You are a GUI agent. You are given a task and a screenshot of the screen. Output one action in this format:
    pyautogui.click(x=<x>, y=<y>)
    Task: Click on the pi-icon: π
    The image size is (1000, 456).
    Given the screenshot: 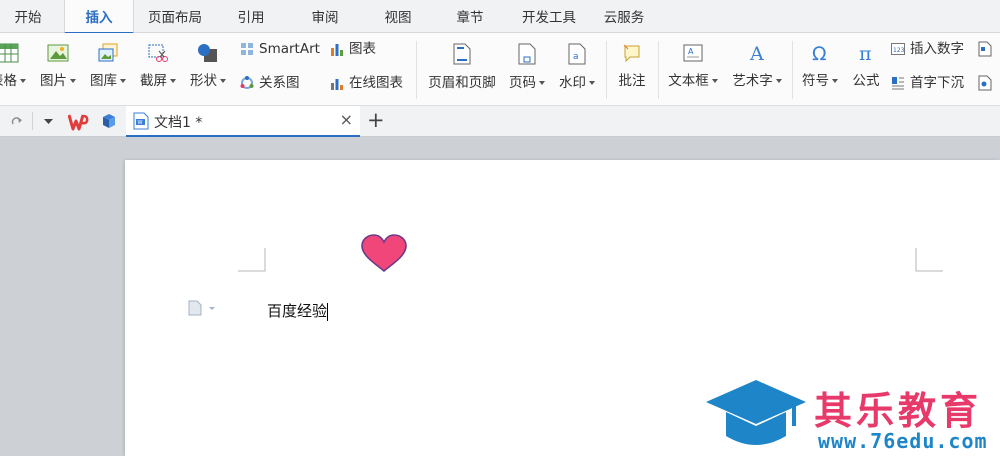 What is the action you would take?
    pyautogui.click(x=865, y=53)
    